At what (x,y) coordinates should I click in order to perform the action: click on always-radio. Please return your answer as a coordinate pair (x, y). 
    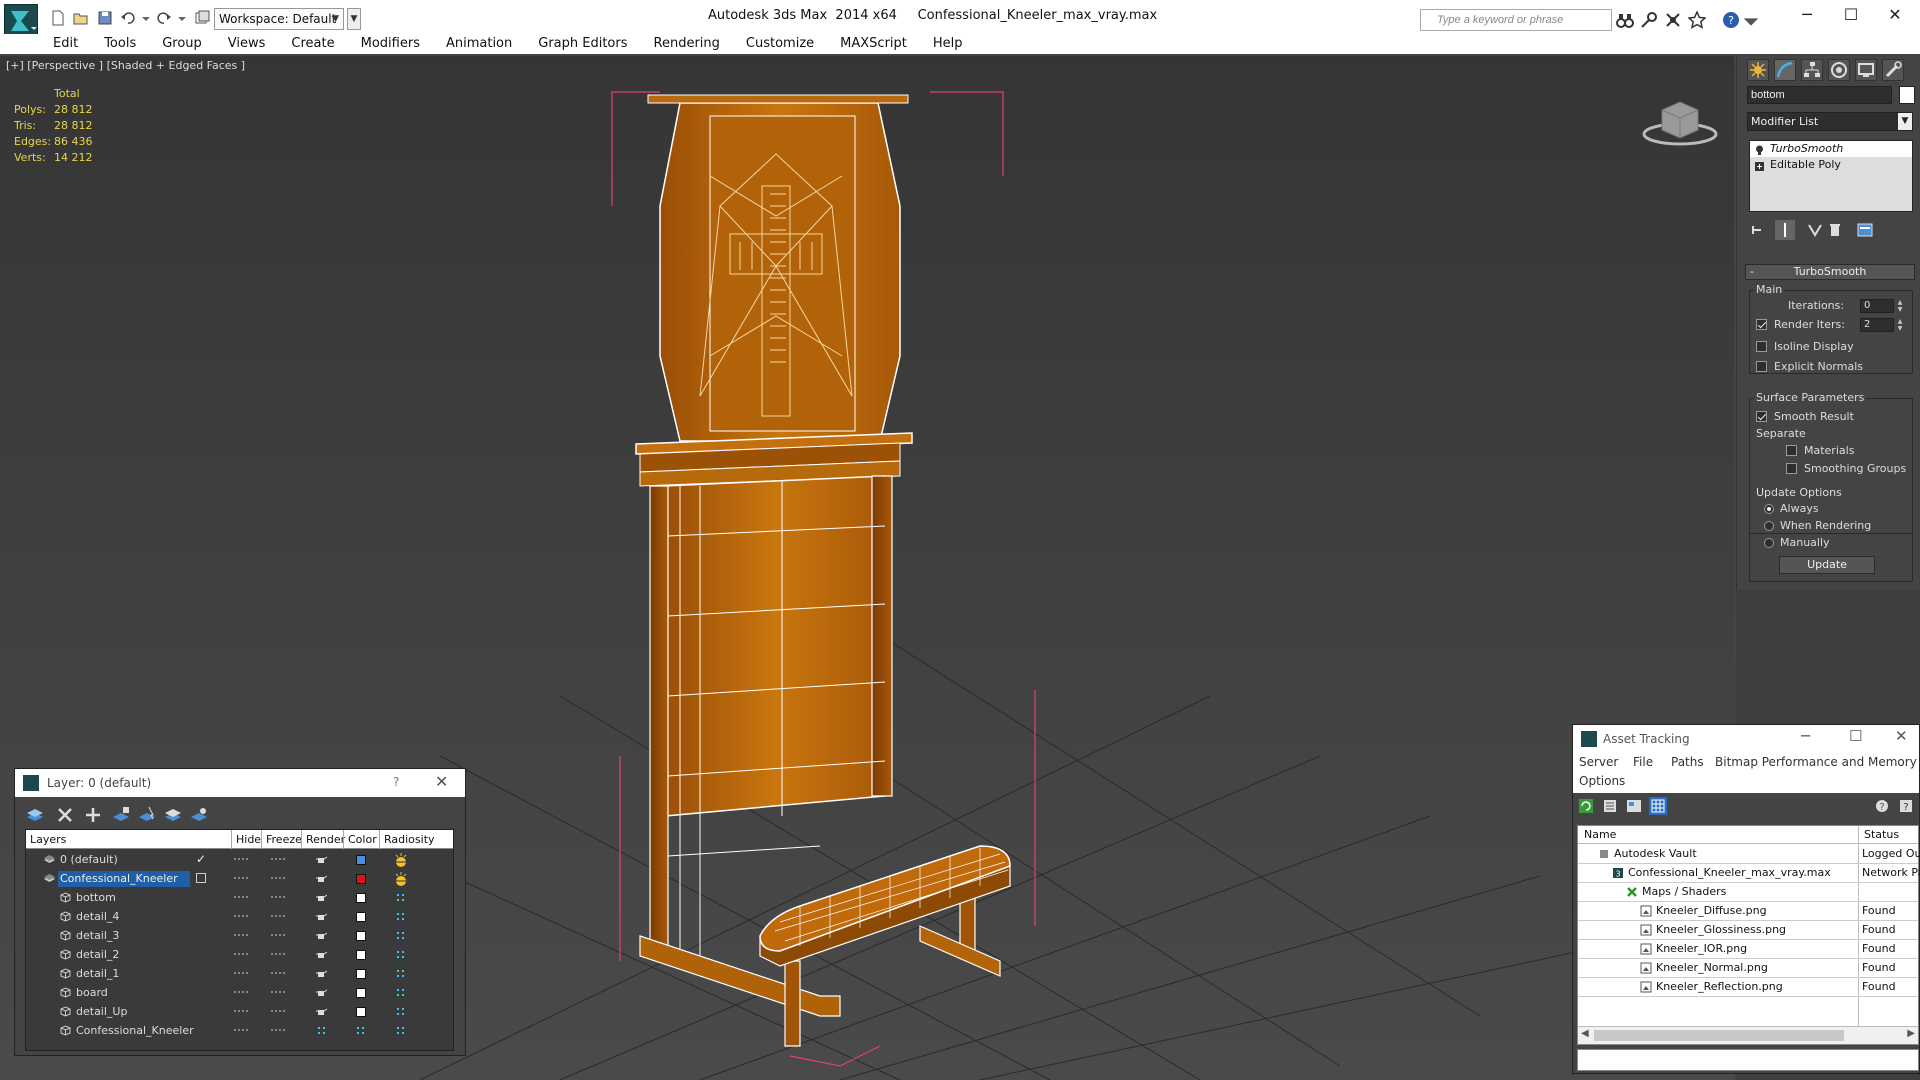
    Looking at the image, I should click on (1769, 509).